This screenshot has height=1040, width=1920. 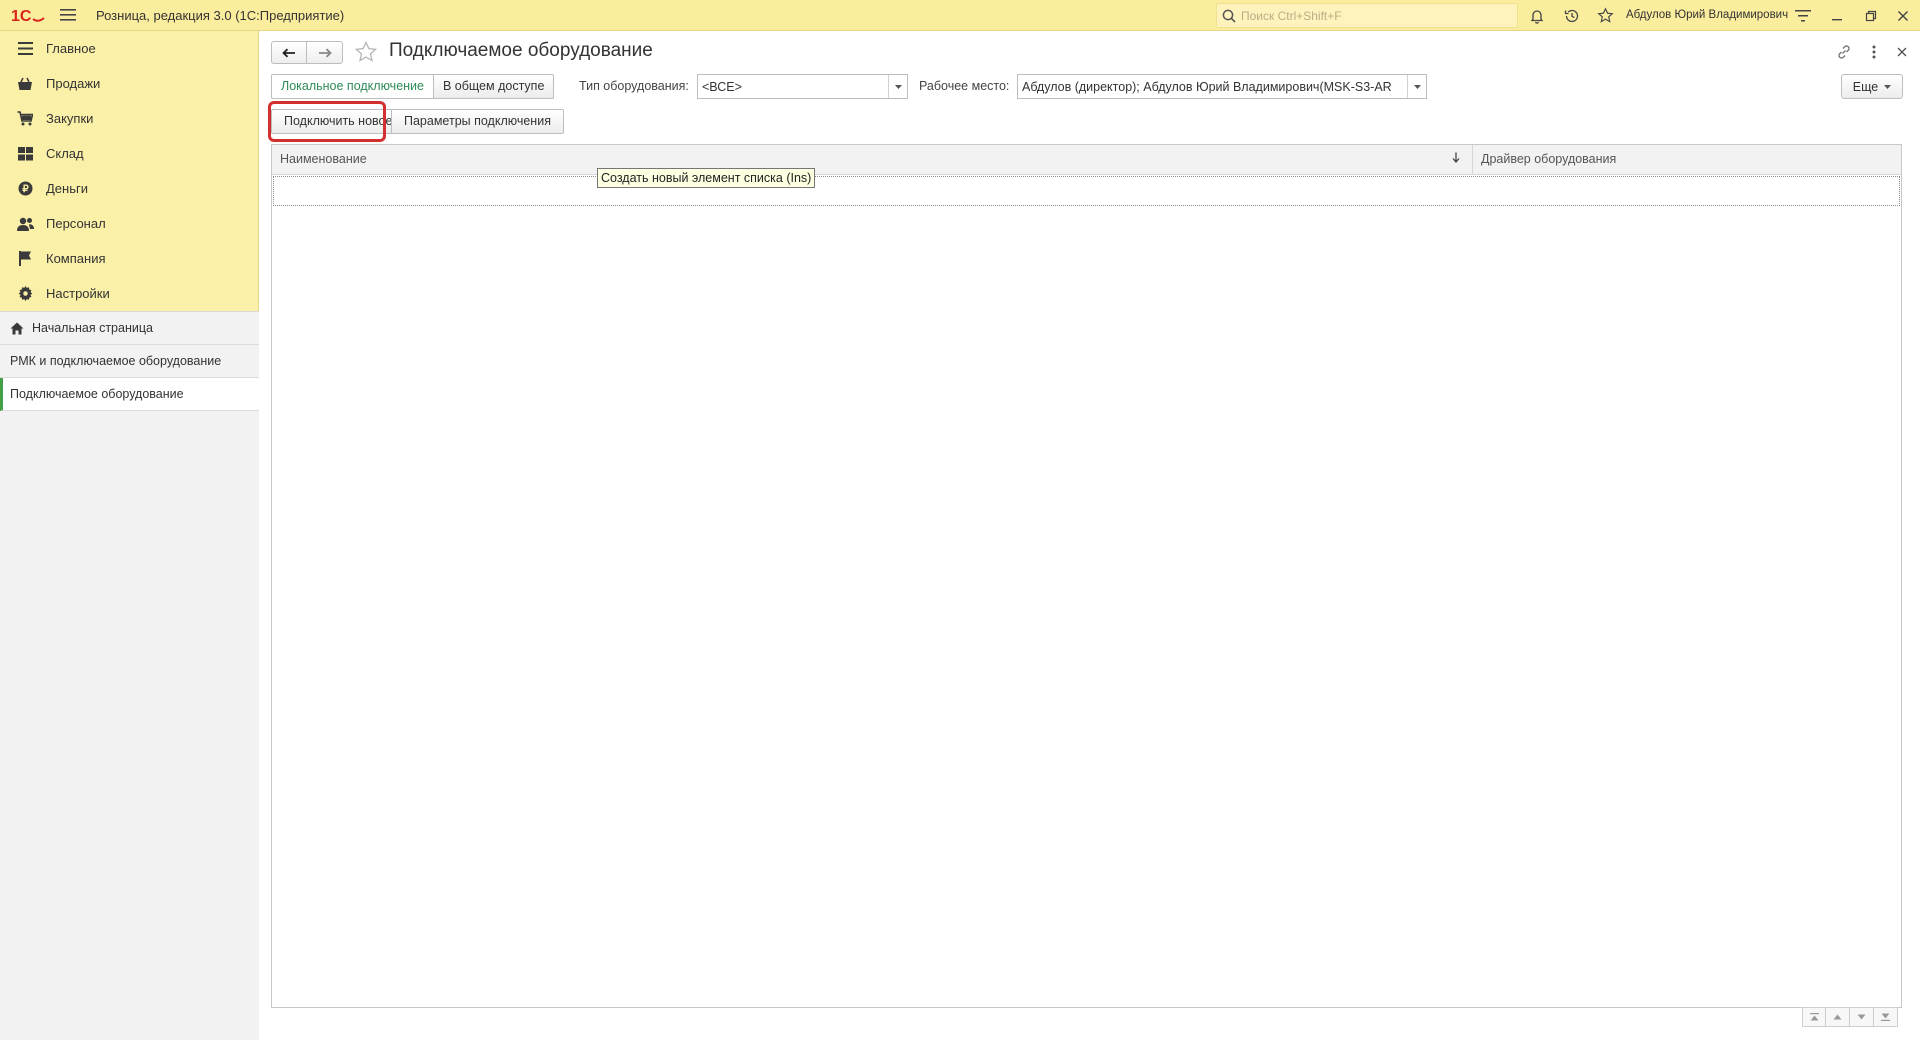 I want to click on scroll-top-icon, so click(x=1814, y=1017).